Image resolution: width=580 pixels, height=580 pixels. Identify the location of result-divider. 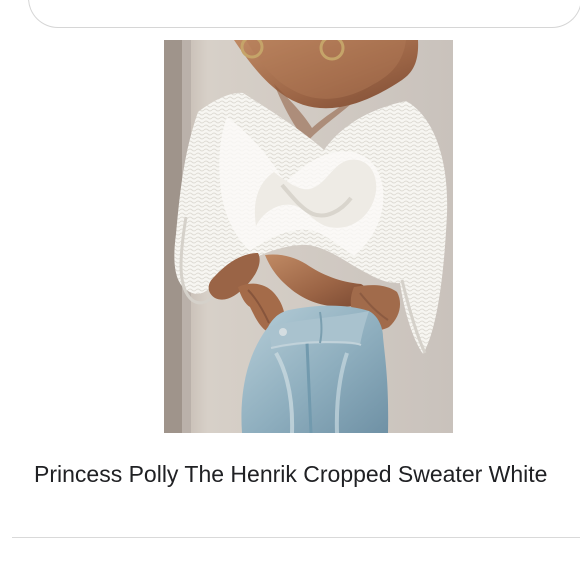
(296, 537).